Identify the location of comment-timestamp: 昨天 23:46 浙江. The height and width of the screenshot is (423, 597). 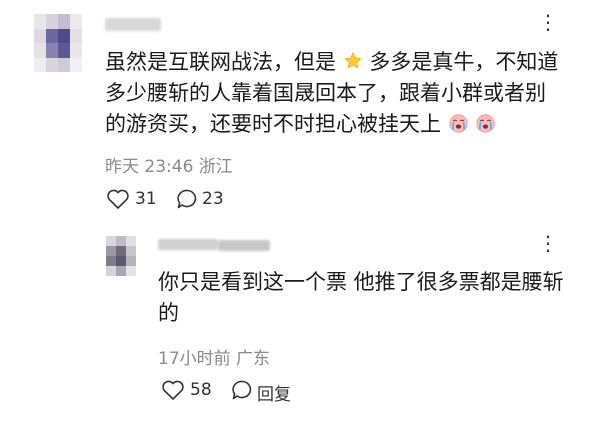
(169, 167).